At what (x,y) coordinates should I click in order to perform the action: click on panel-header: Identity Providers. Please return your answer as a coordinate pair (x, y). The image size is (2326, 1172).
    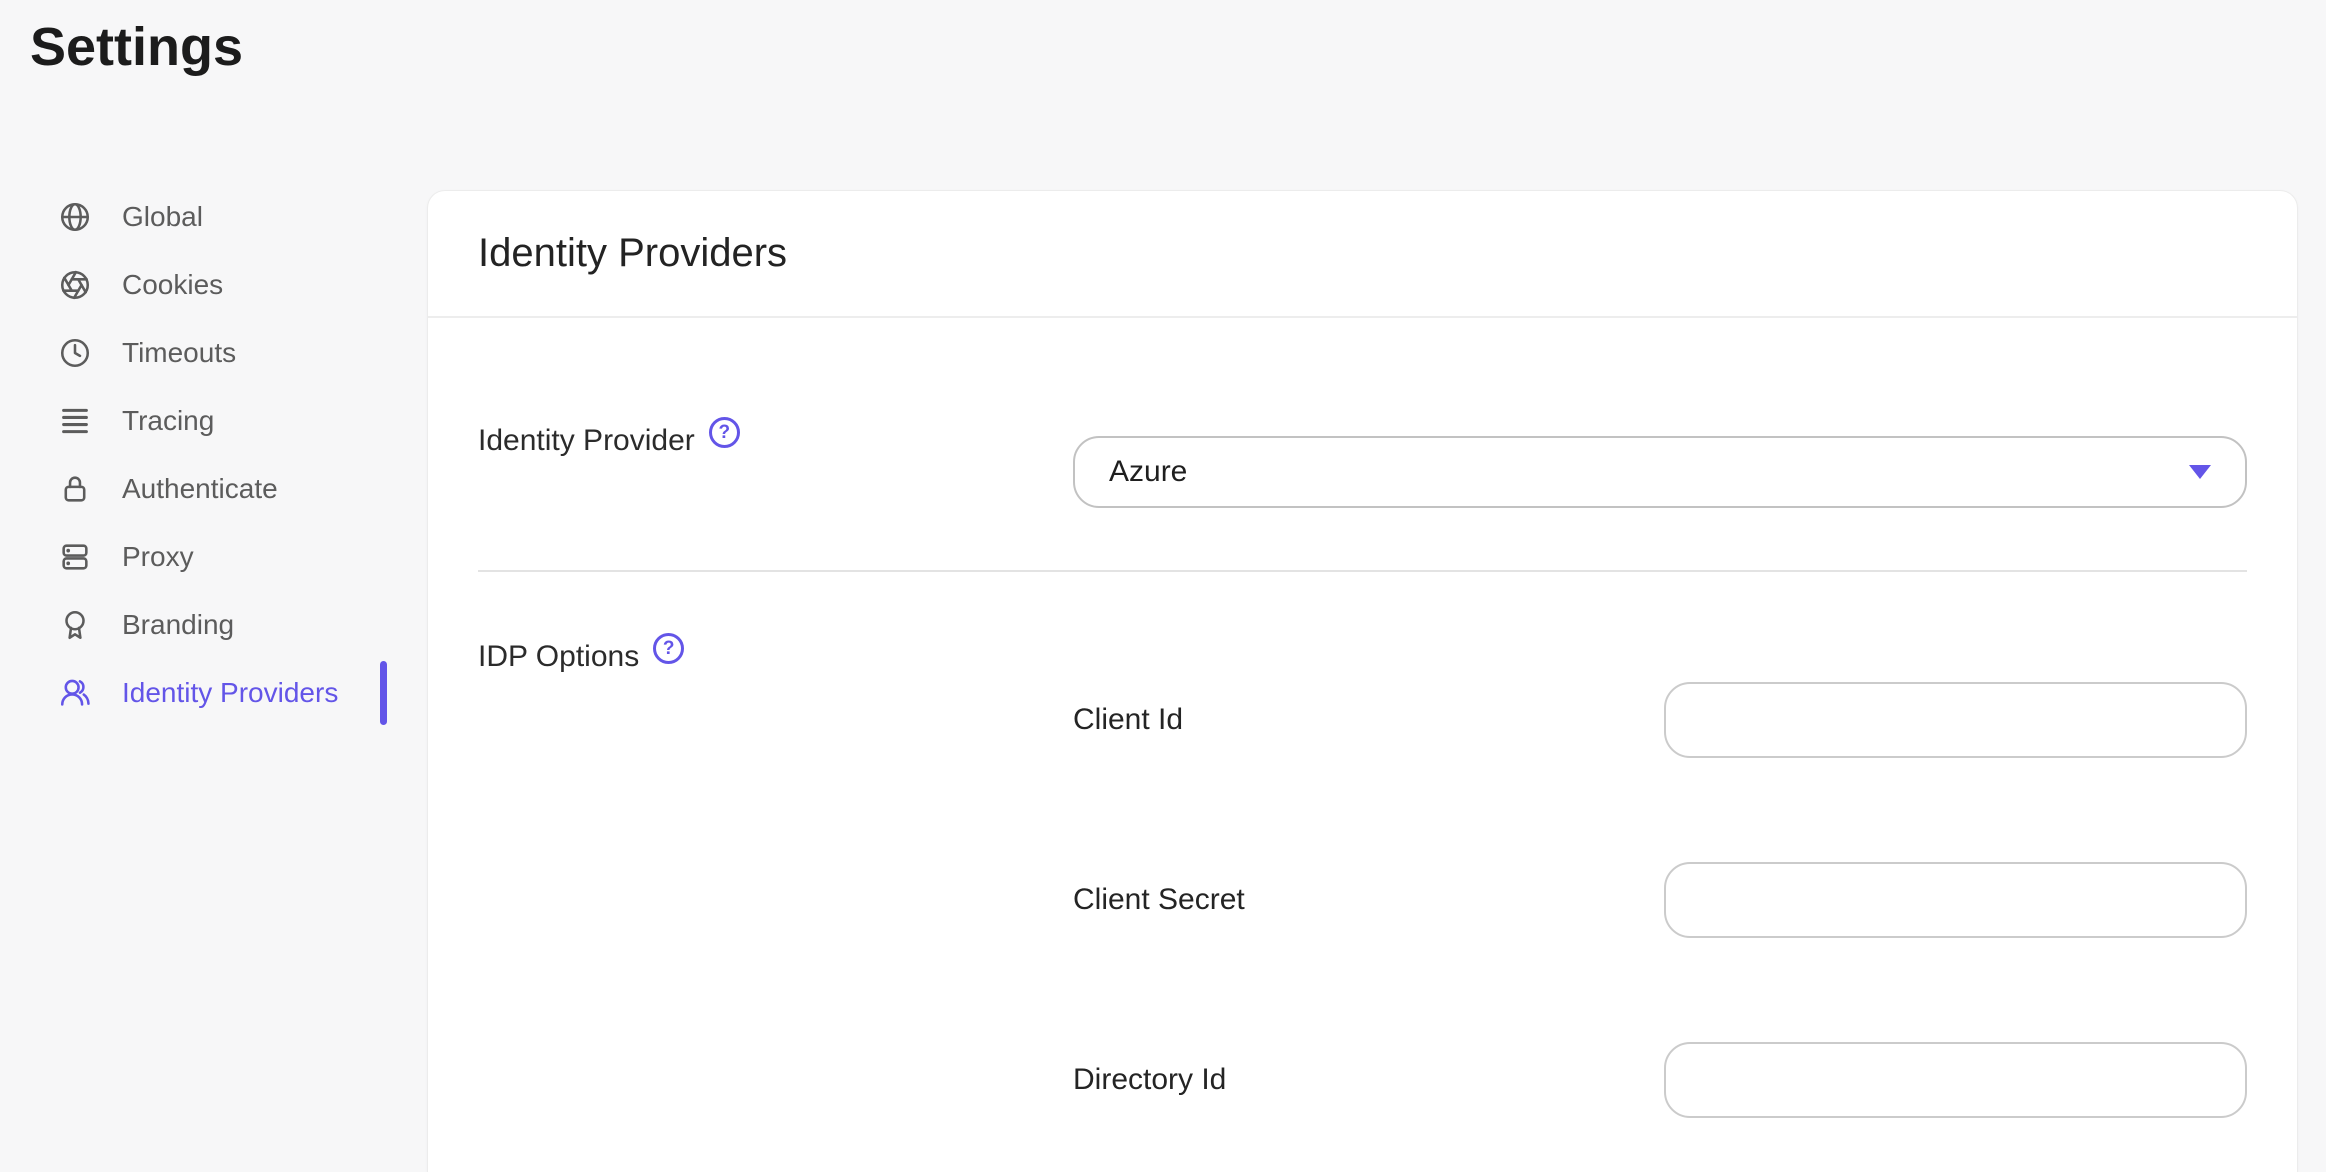
    Looking at the image, I should click on (1362, 254).